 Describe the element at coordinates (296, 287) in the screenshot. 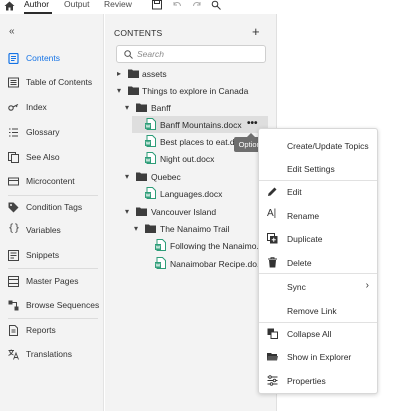

I see `menu-item-label: Sync` at that location.